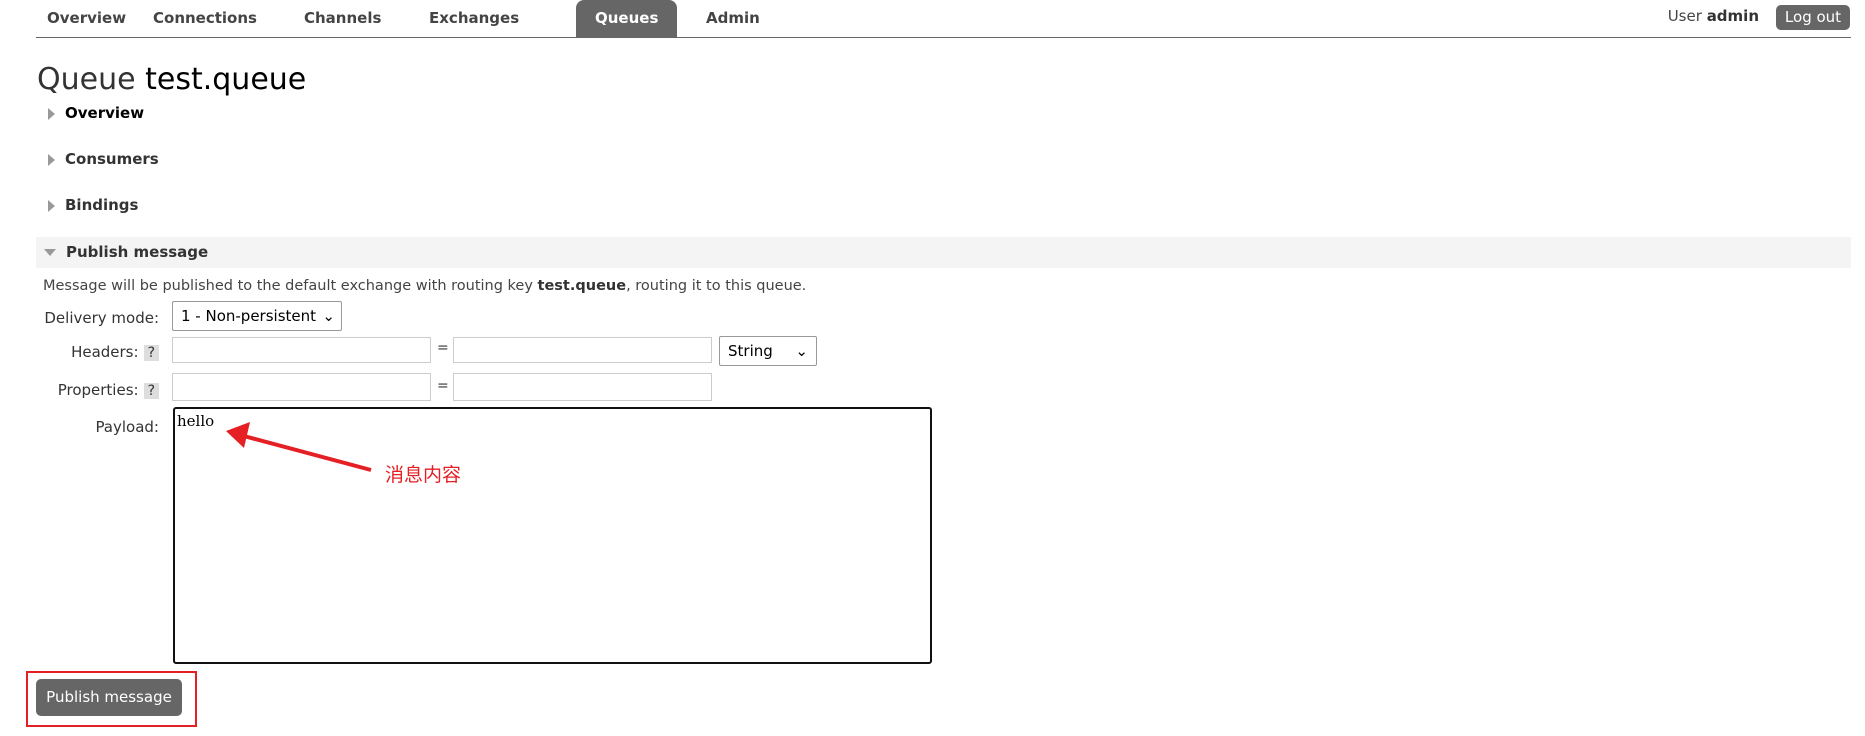 The width and height of the screenshot is (1865, 736). Describe the element at coordinates (109, 697) in the screenshot. I see `publish-message-button: Publish message` at that location.